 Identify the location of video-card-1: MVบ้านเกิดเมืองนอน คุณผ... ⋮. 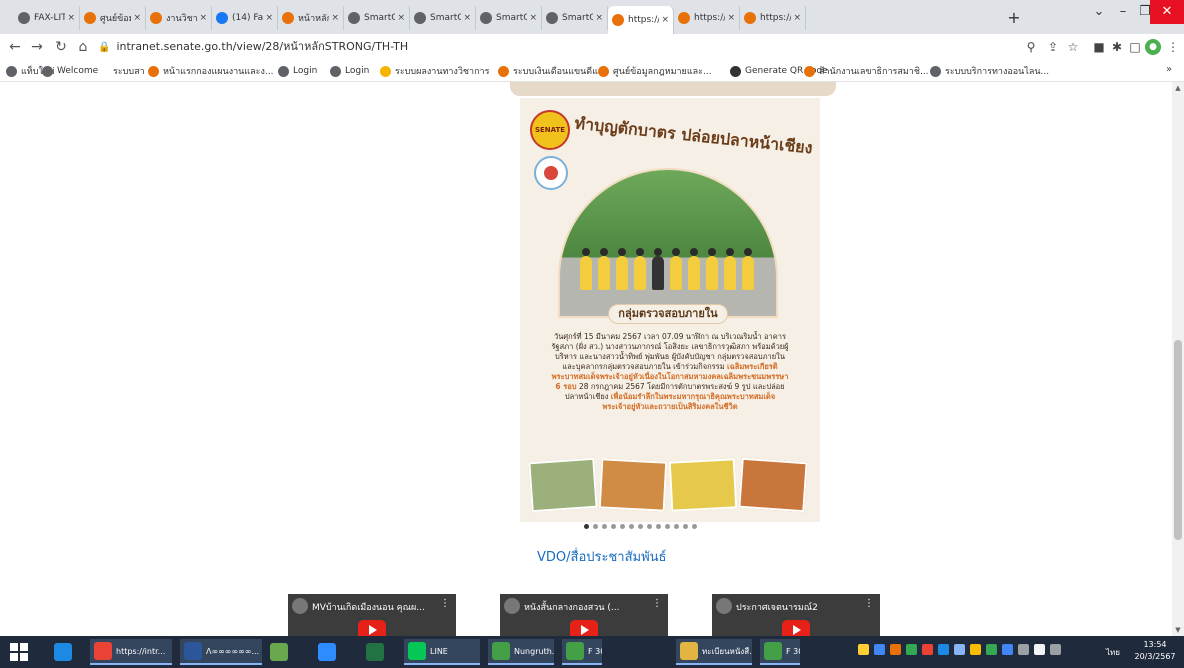
(372, 615).